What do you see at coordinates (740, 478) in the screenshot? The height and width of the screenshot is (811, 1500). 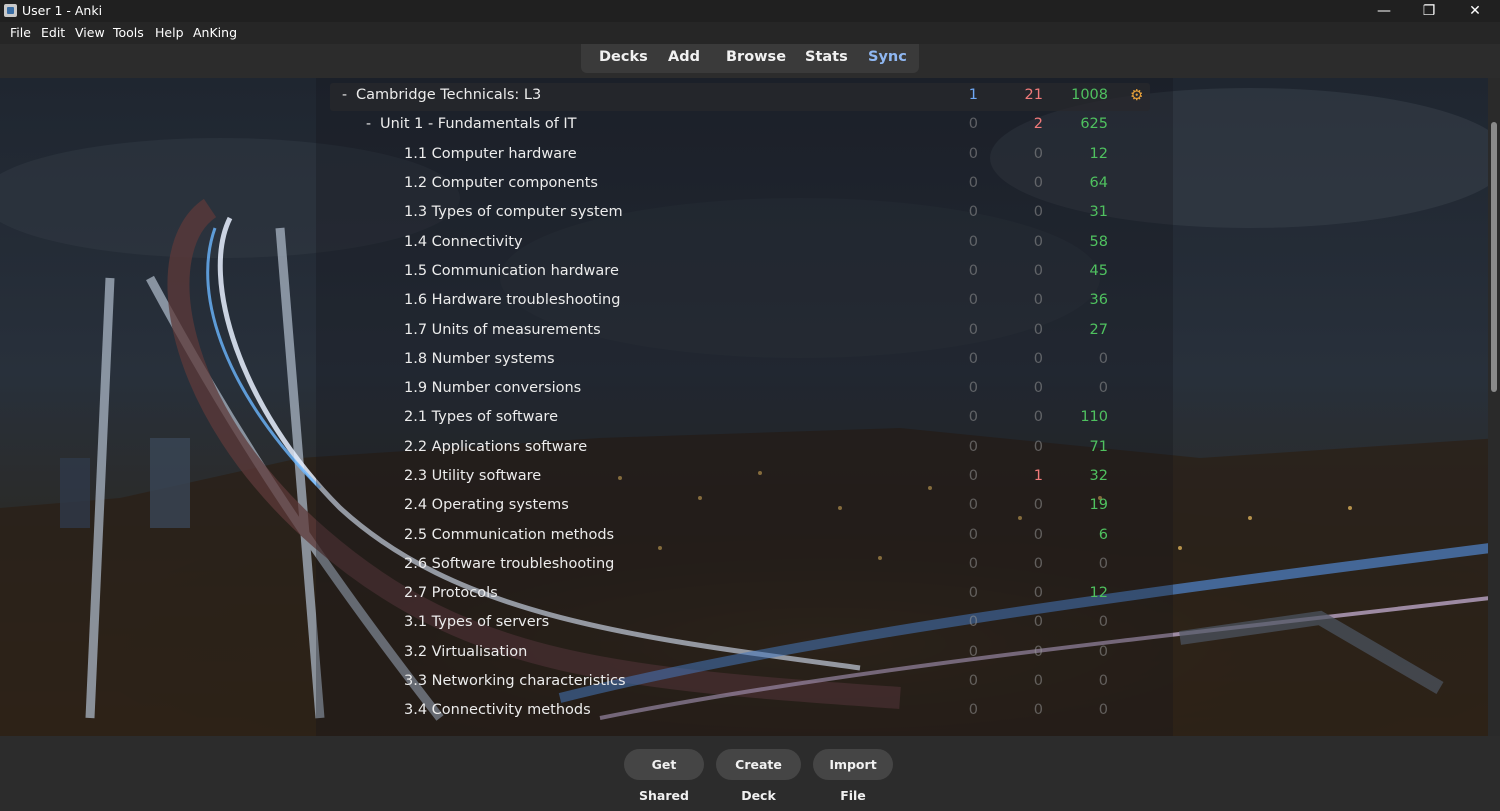 I see `deck-row: 2.3 Utility software 0 1 32` at bounding box center [740, 478].